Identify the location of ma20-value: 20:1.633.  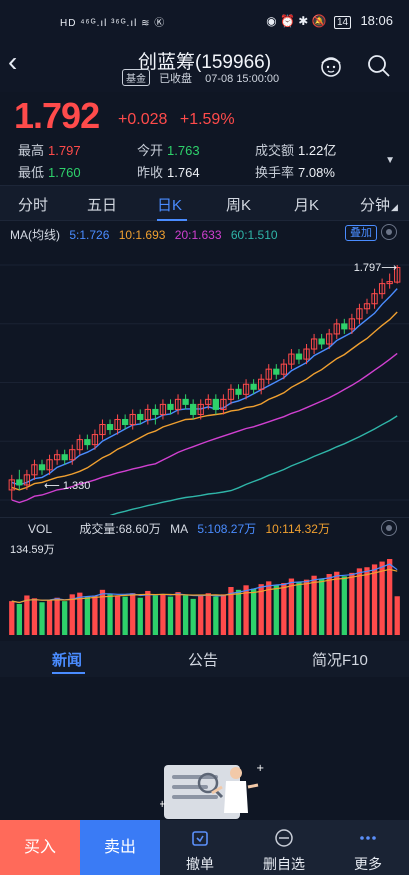
(198, 235).